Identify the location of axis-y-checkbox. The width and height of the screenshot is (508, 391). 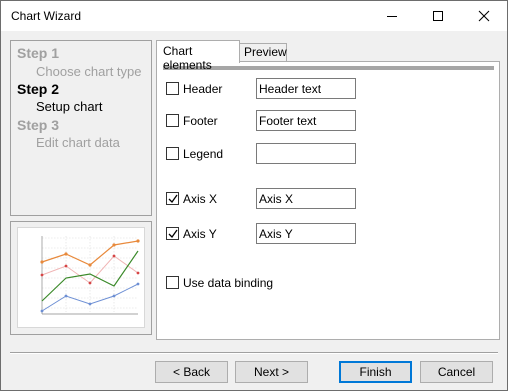
(172, 233).